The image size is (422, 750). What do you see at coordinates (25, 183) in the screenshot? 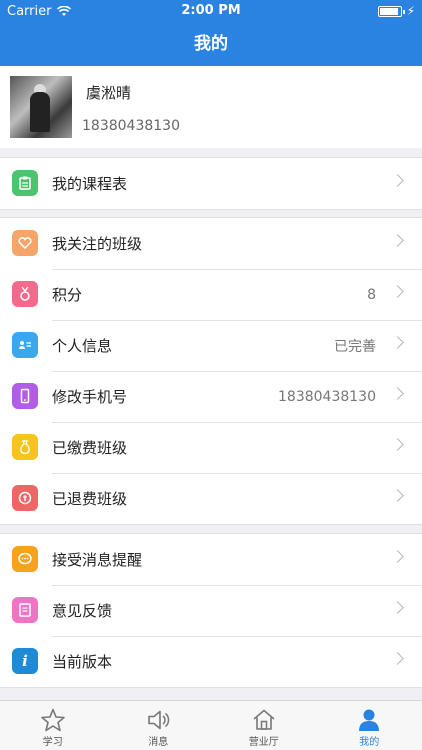
I see `clipboard-icon` at bounding box center [25, 183].